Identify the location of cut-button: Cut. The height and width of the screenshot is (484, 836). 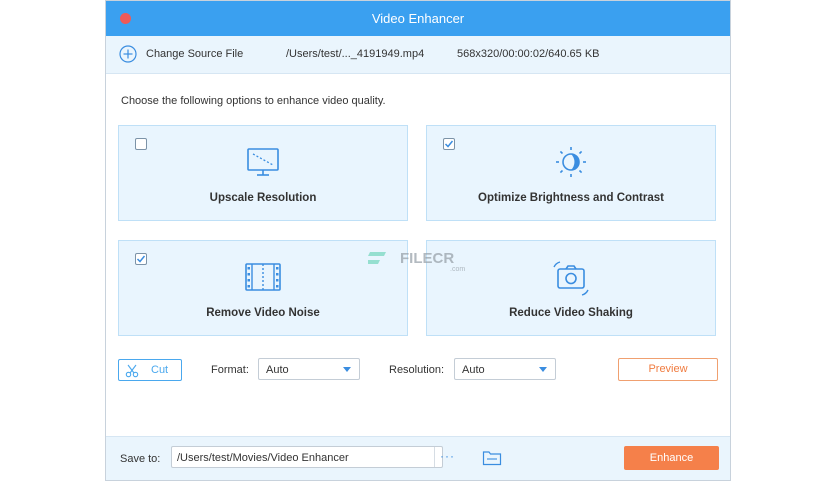
(150, 370).